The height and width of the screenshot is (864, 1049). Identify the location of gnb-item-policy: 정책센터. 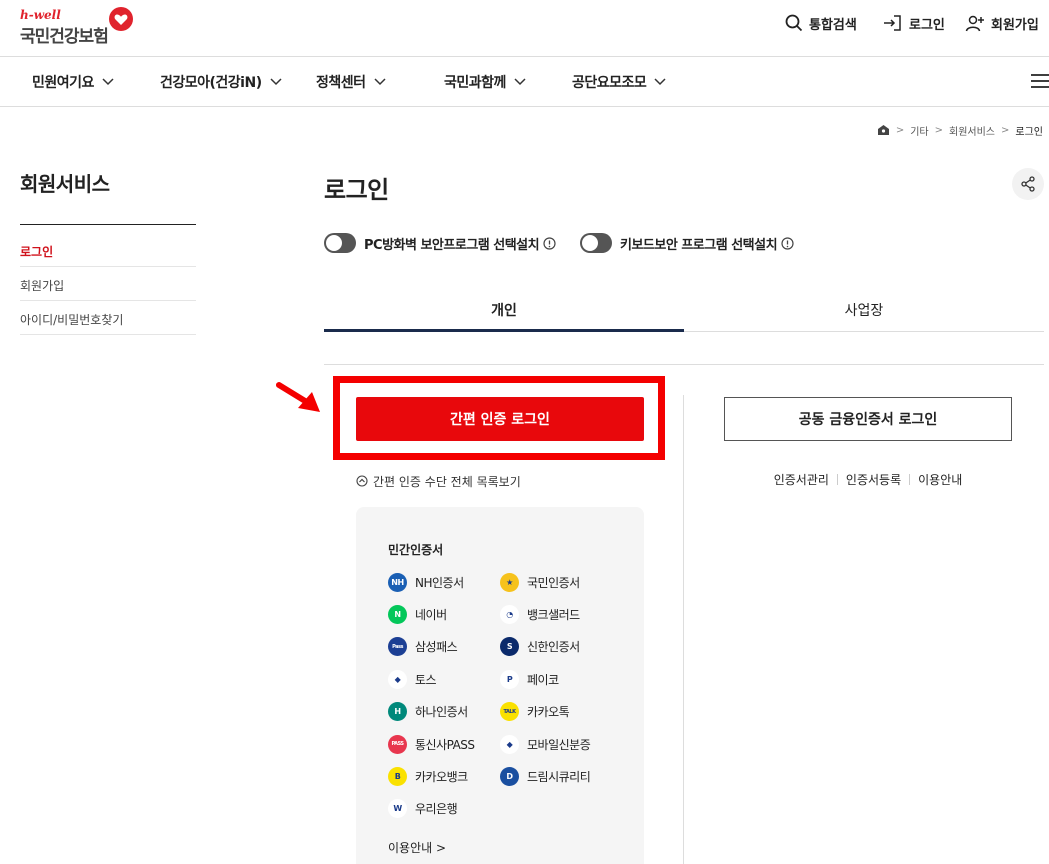
(351, 82).